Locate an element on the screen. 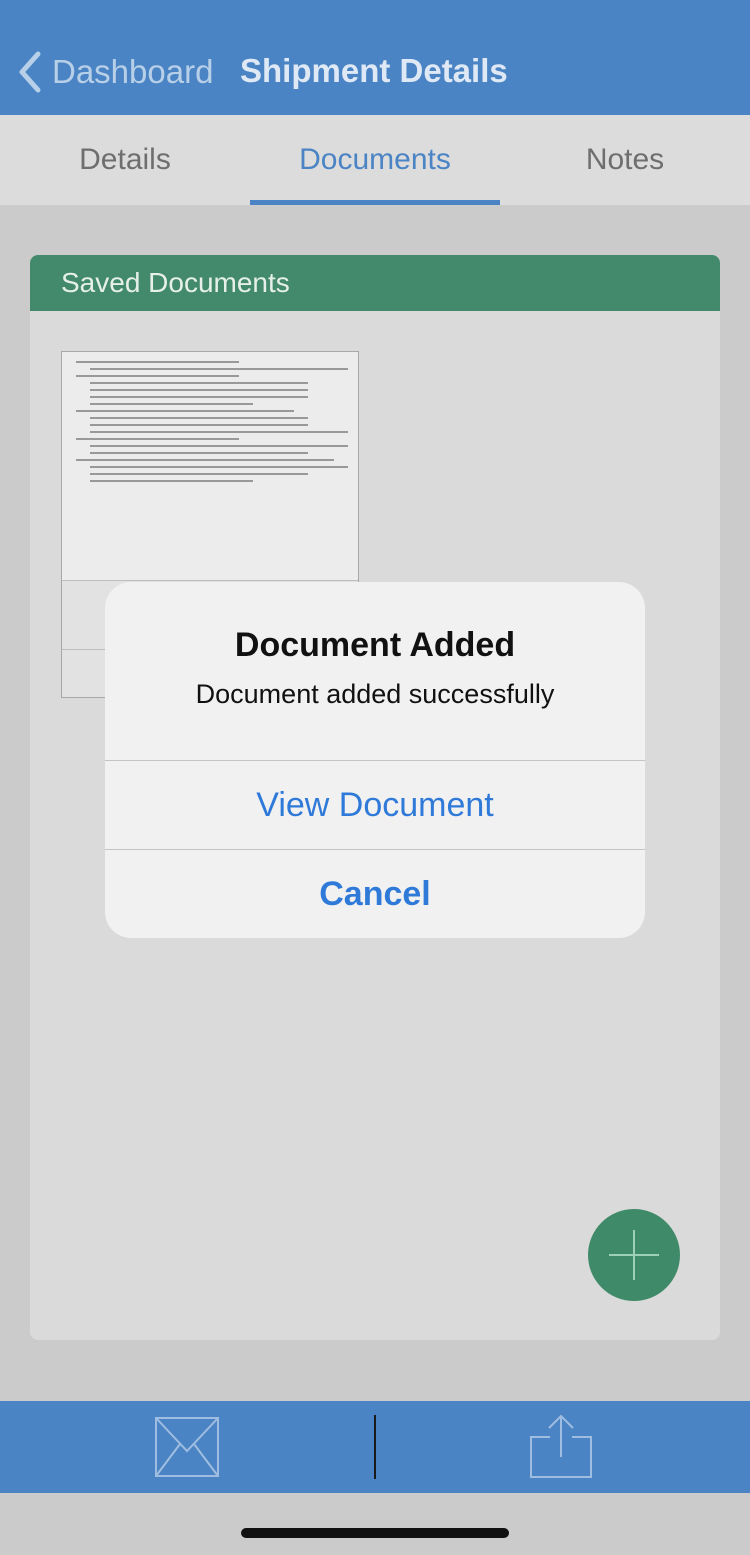 This screenshot has height=1555, width=750. envelope-icon is located at coordinates (187, 1448).